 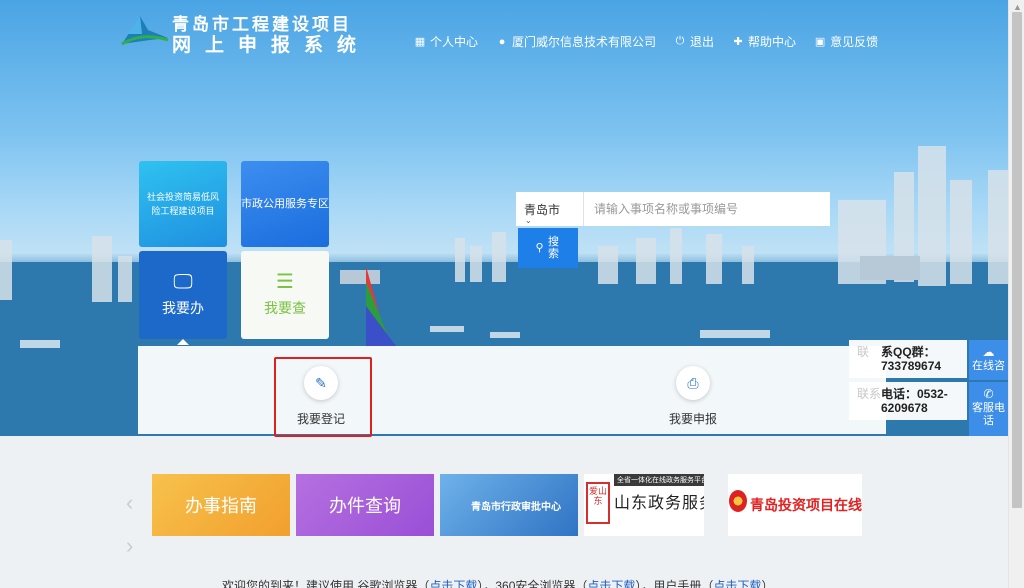 What do you see at coordinates (707, 209) in the screenshot?
I see `search-input` at bounding box center [707, 209].